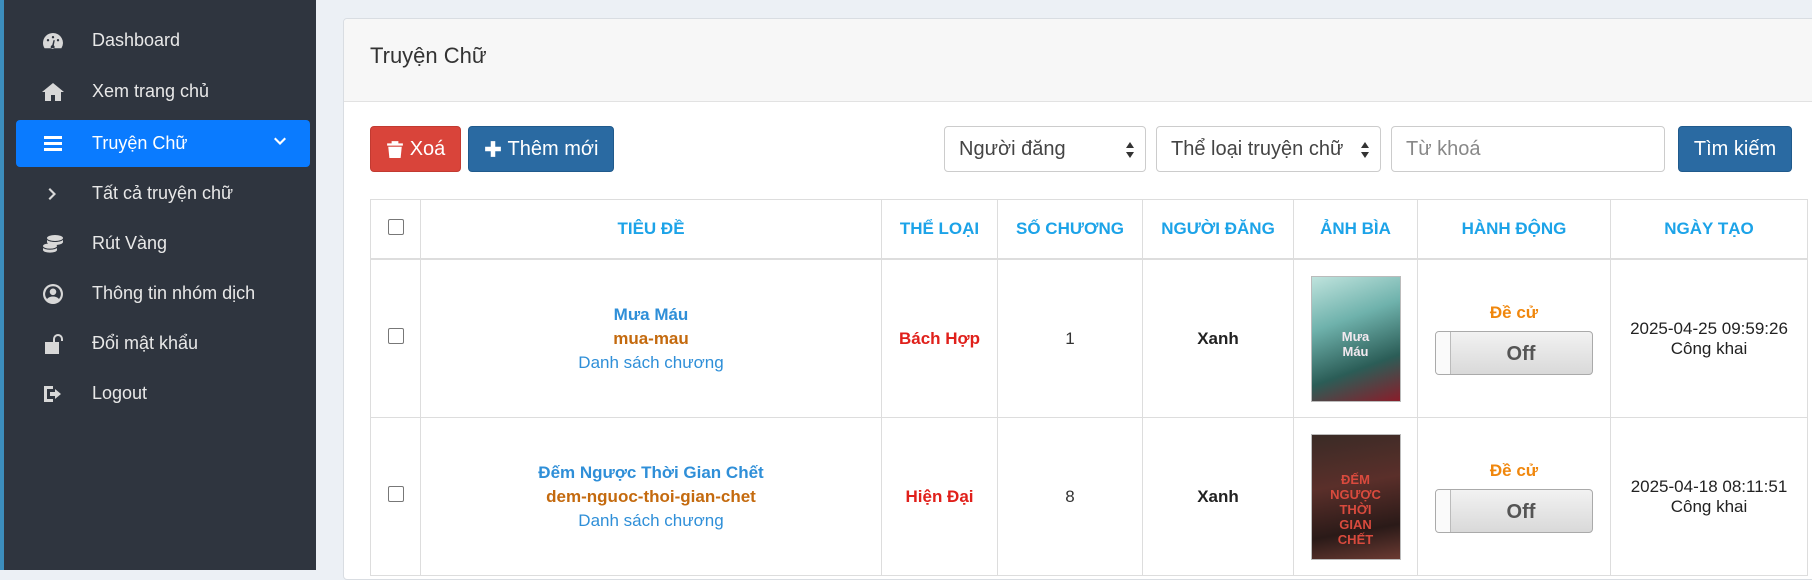 The height and width of the screenshot is (580, 1812). What do you see at coordinates (1709, 486) in the screenshot?
I see `created-date: 2025-04-18 08:11:51` at bounding box center [1709, 486].